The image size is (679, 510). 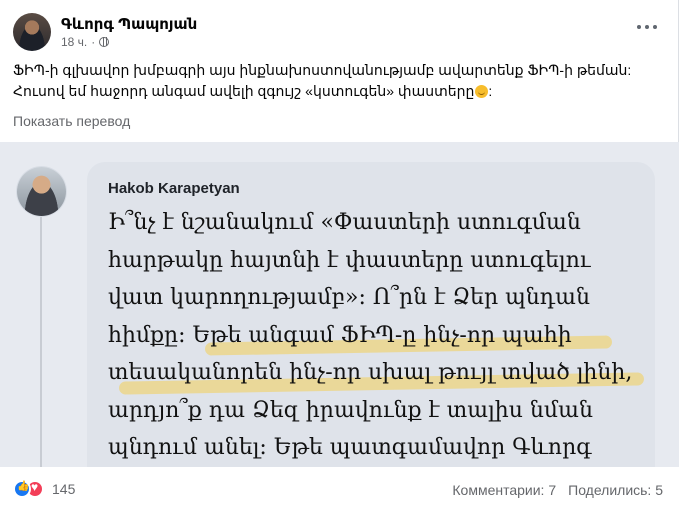 I want to click on post-stats: Комментарии: 7 Поделились: 5, so click(x=557, y=490).